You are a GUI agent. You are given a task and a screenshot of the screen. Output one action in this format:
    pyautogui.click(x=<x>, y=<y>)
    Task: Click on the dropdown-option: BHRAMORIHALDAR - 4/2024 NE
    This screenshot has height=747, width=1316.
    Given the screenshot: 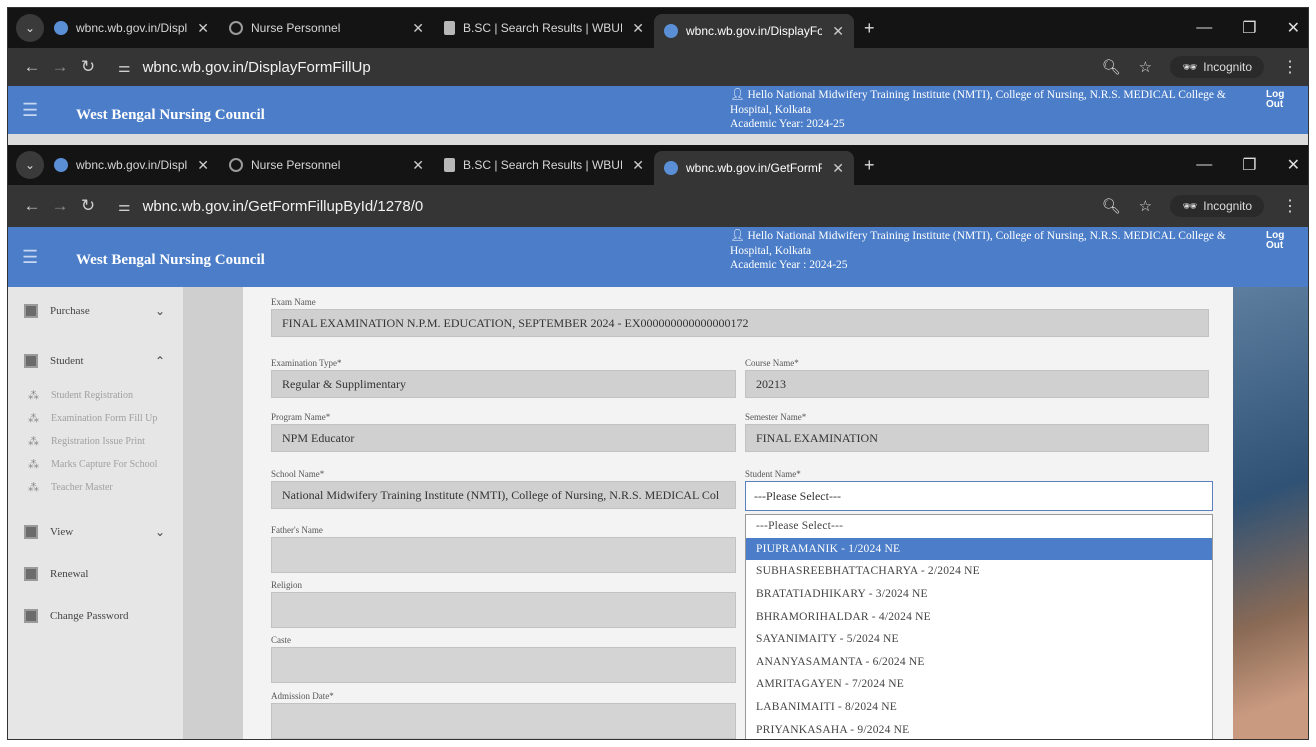 What is the action you would take?
    pyautogui.click(x=979, y=616)
    